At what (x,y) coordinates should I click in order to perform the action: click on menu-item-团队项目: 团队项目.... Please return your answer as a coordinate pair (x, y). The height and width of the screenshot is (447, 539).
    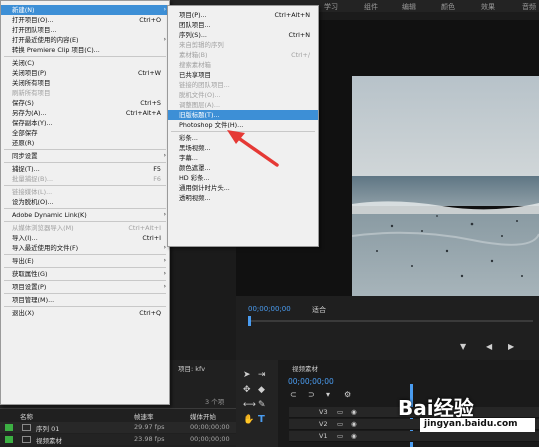
    Looking at the image, I should click on (243, 25).